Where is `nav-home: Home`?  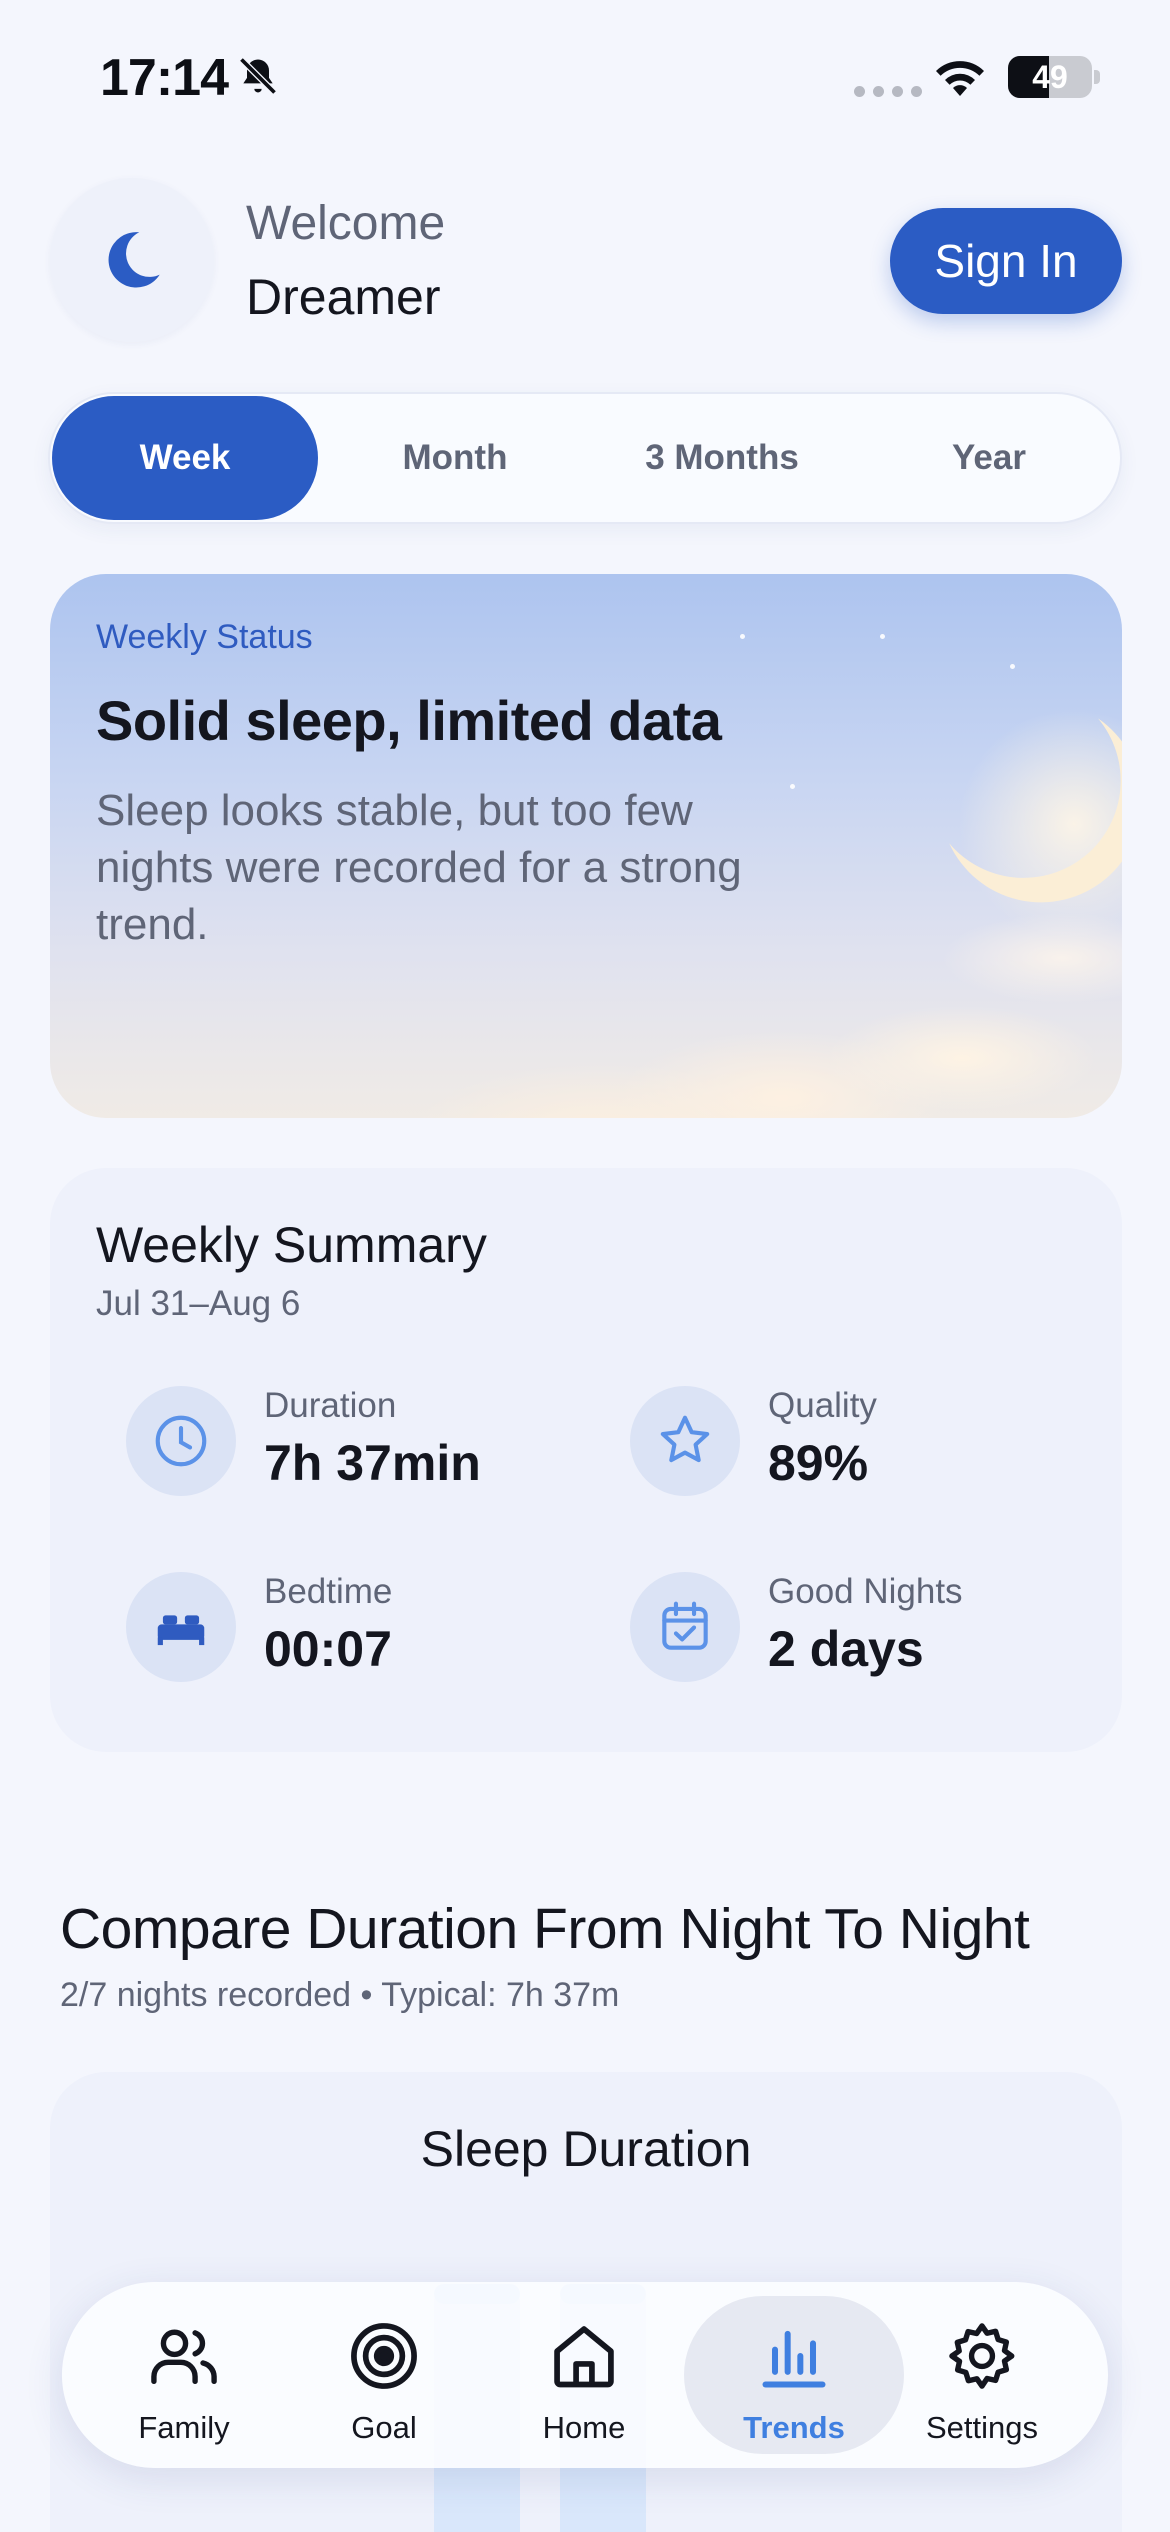
nav-home: Home is located at coordinates (584, 2375).